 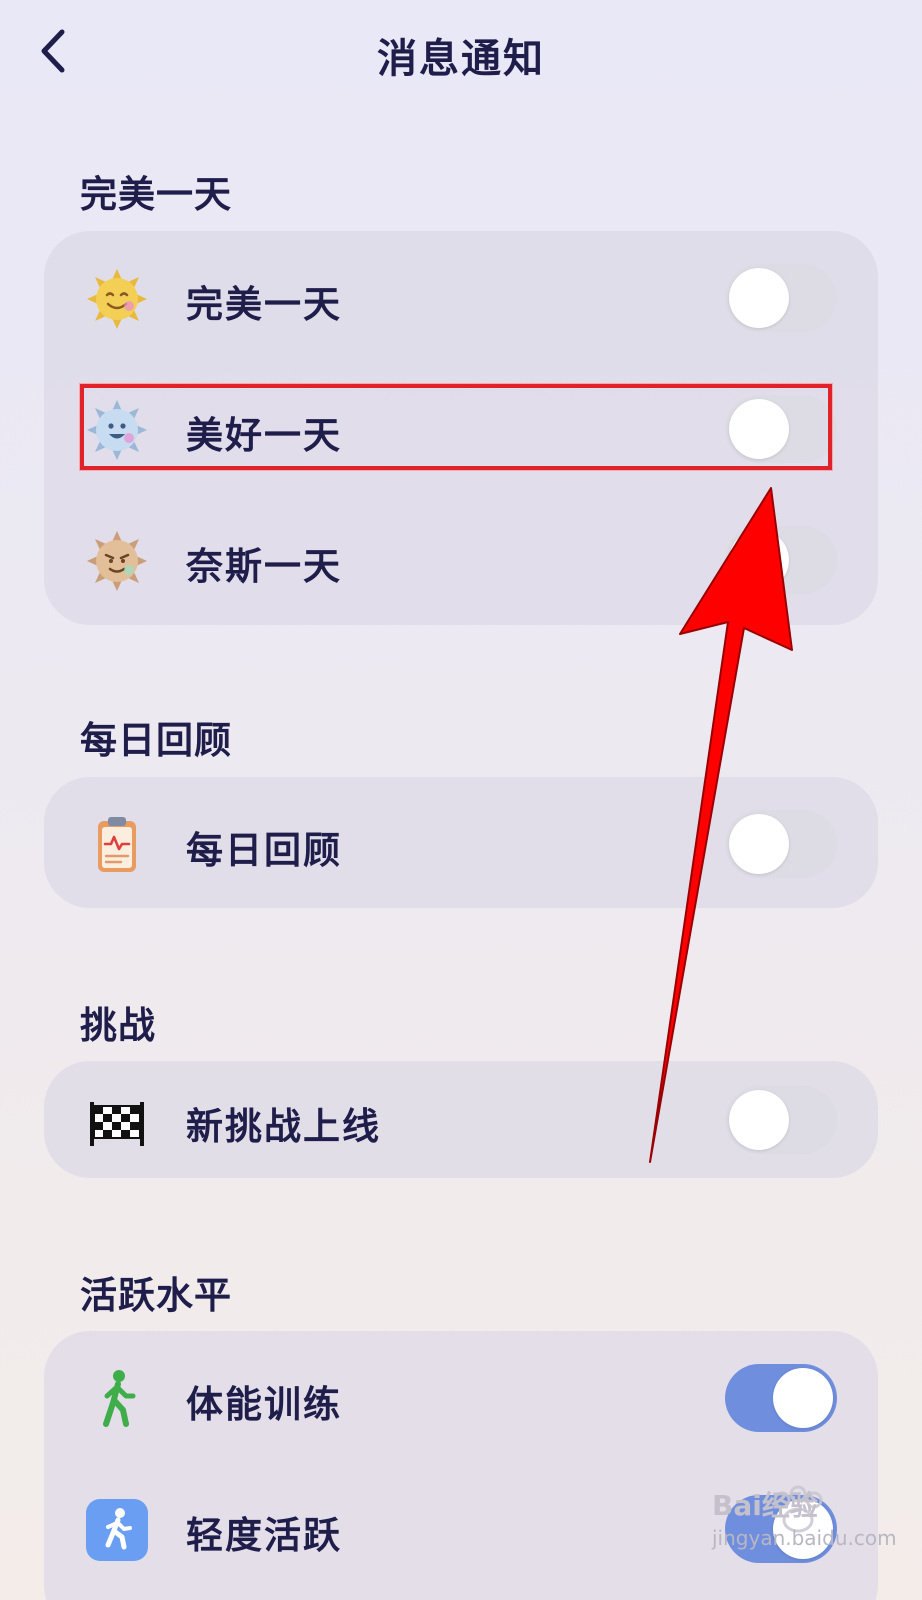 I want to click on section-title-challenge: 挑战, so click(x=118, y=1025).